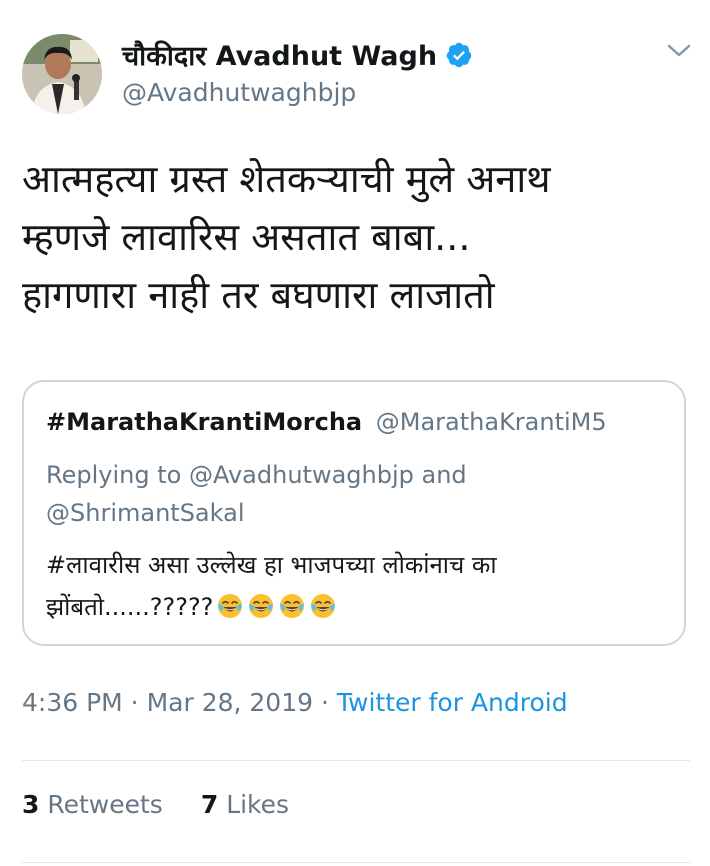 This screenshot has height=866, width=710. What do you see at coordinates (230, 702) in the screenshot?
I see `tweet-date: Mar 28, 2019` at bounding box center [230, 702].